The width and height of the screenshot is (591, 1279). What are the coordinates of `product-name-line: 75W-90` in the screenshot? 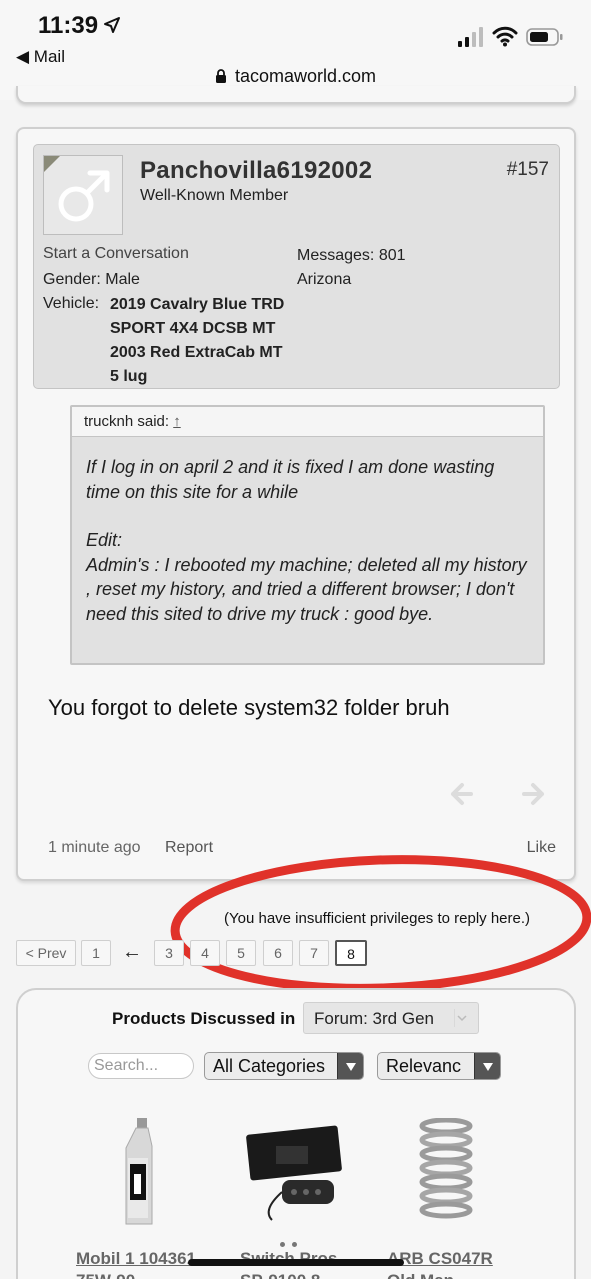 It's located at (136, 1274).